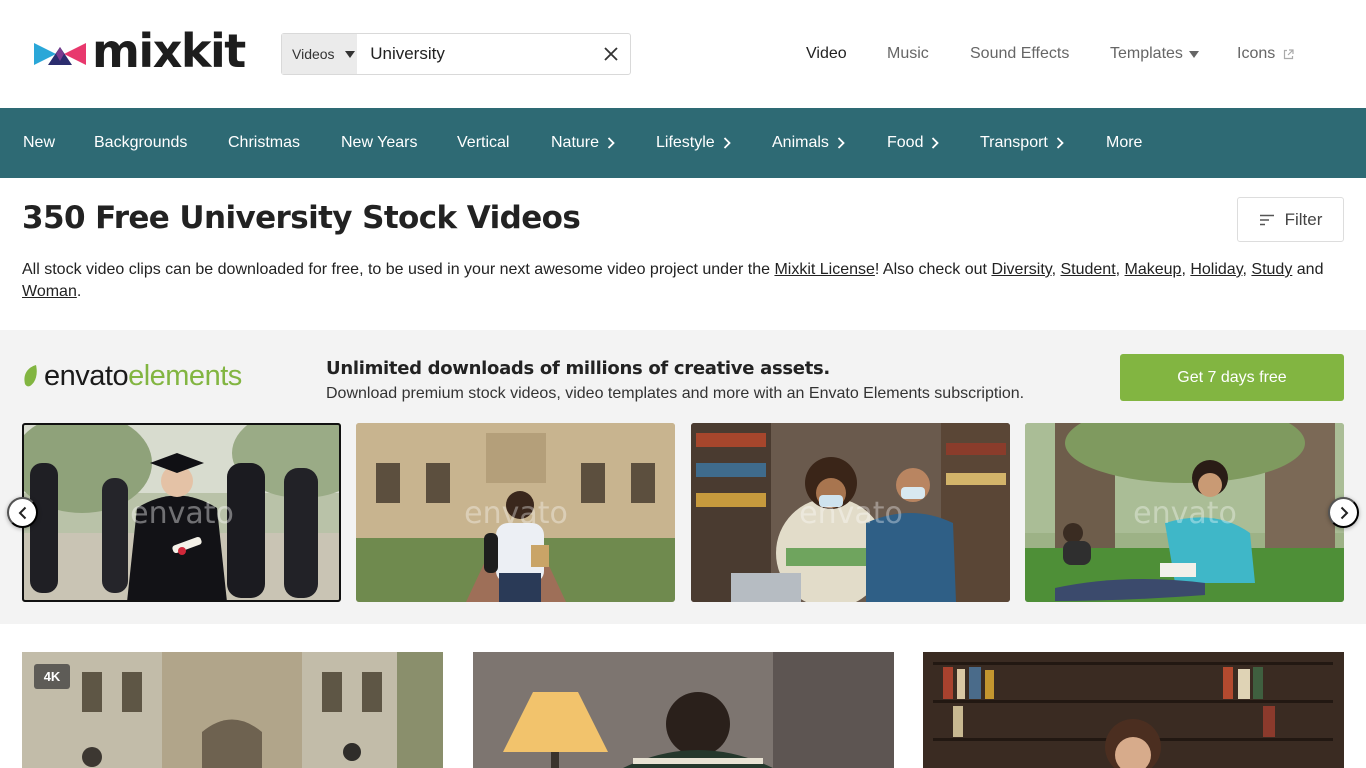 The height and width of the screenshot is (768, 1366). I want to click on category-label: Transport, so click(1014, 142).